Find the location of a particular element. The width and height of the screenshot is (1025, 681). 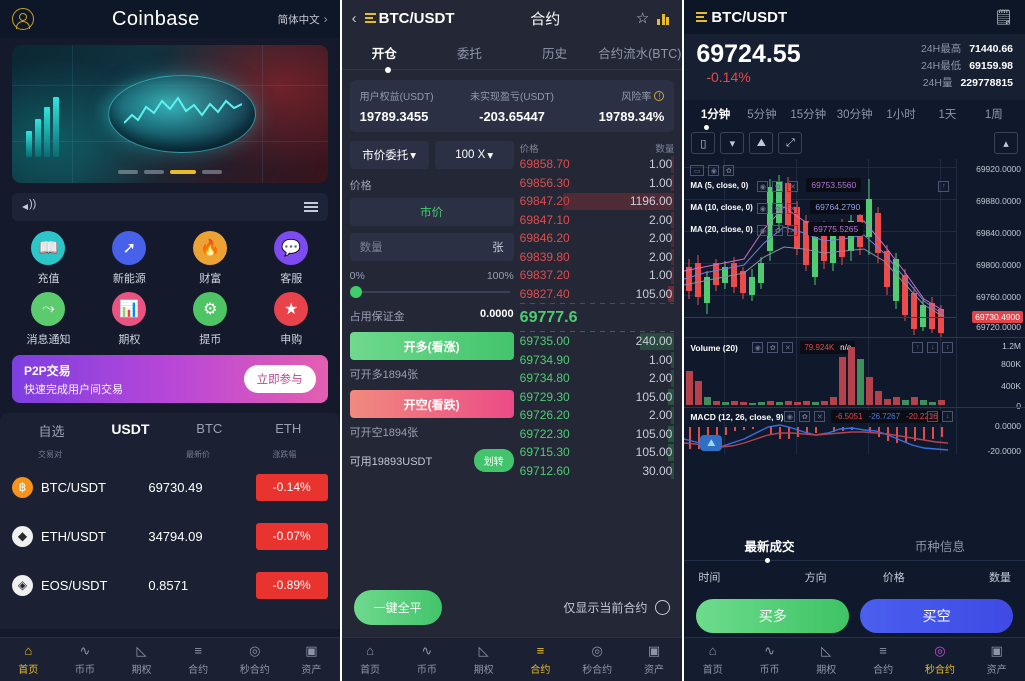

market-tab-favorites: 自选 is located at coordinates (51, 430).